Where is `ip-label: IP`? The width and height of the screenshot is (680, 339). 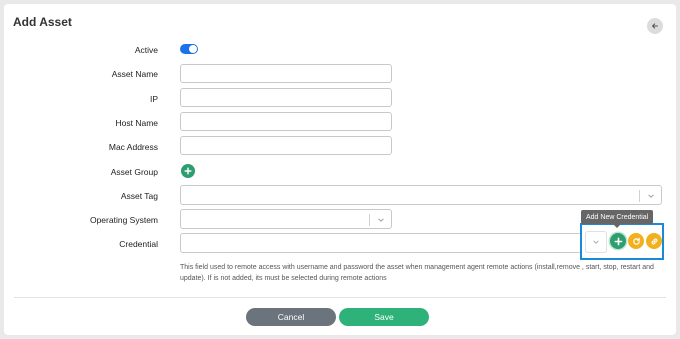 ip-label: IP is located at coordinates (153, 99).